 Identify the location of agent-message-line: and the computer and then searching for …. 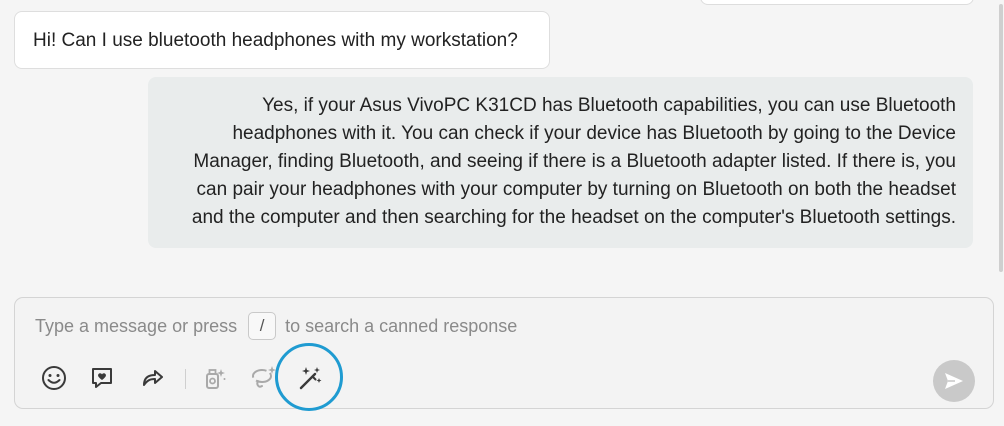
(573, 217).